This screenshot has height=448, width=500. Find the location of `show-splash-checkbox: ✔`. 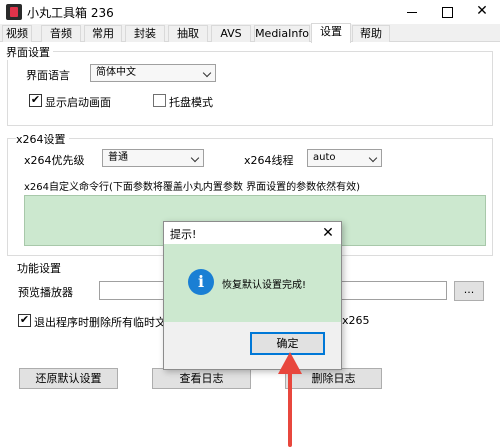

show-splash-checkbox: ✔ is located at coordinates (35, 100).